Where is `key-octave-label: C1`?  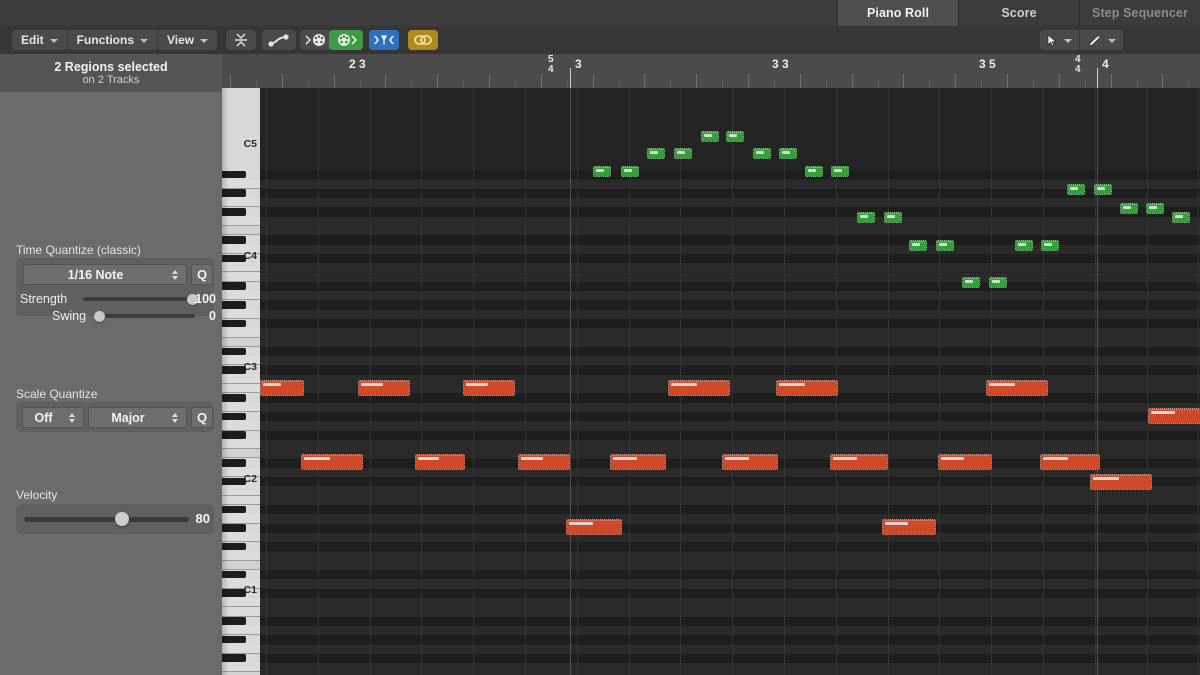 key-octave-label: C1 is located at coordinates (250, 590).